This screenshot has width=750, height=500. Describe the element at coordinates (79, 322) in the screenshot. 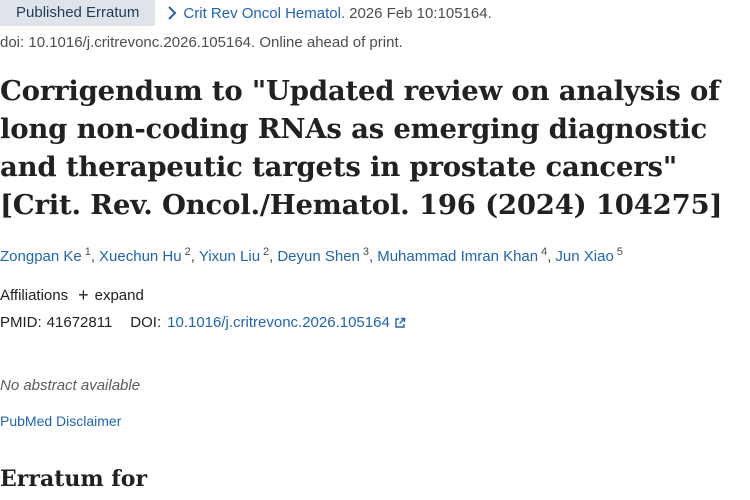

I see `pmid-value: 41672811` at that location.